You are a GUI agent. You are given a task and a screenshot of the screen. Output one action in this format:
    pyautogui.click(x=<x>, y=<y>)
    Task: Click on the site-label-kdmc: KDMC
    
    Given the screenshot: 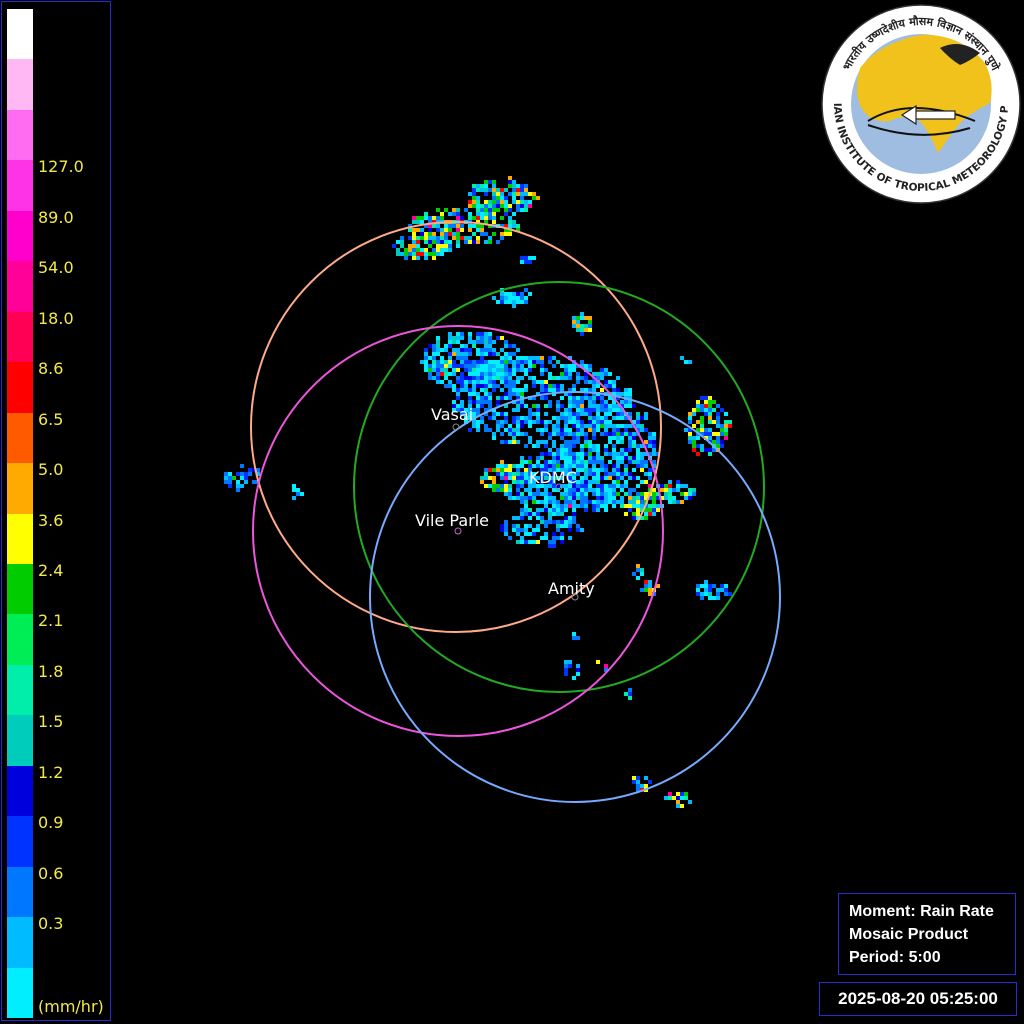 What is the action you would take?
    pyautogui.click(x=553, y=477)
    